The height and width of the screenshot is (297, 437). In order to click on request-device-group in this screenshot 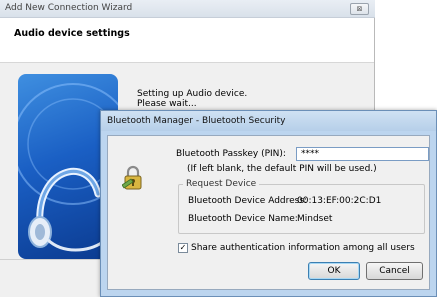, I will do `click(301, 209)`.